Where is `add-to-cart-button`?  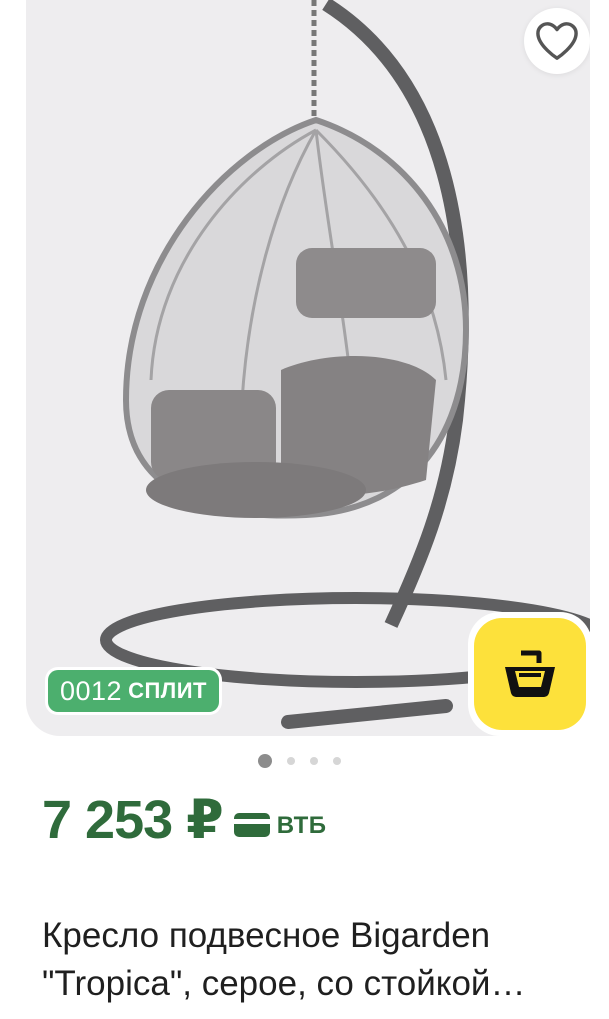
add-to-cart-button is located at coordinates (530, 674).